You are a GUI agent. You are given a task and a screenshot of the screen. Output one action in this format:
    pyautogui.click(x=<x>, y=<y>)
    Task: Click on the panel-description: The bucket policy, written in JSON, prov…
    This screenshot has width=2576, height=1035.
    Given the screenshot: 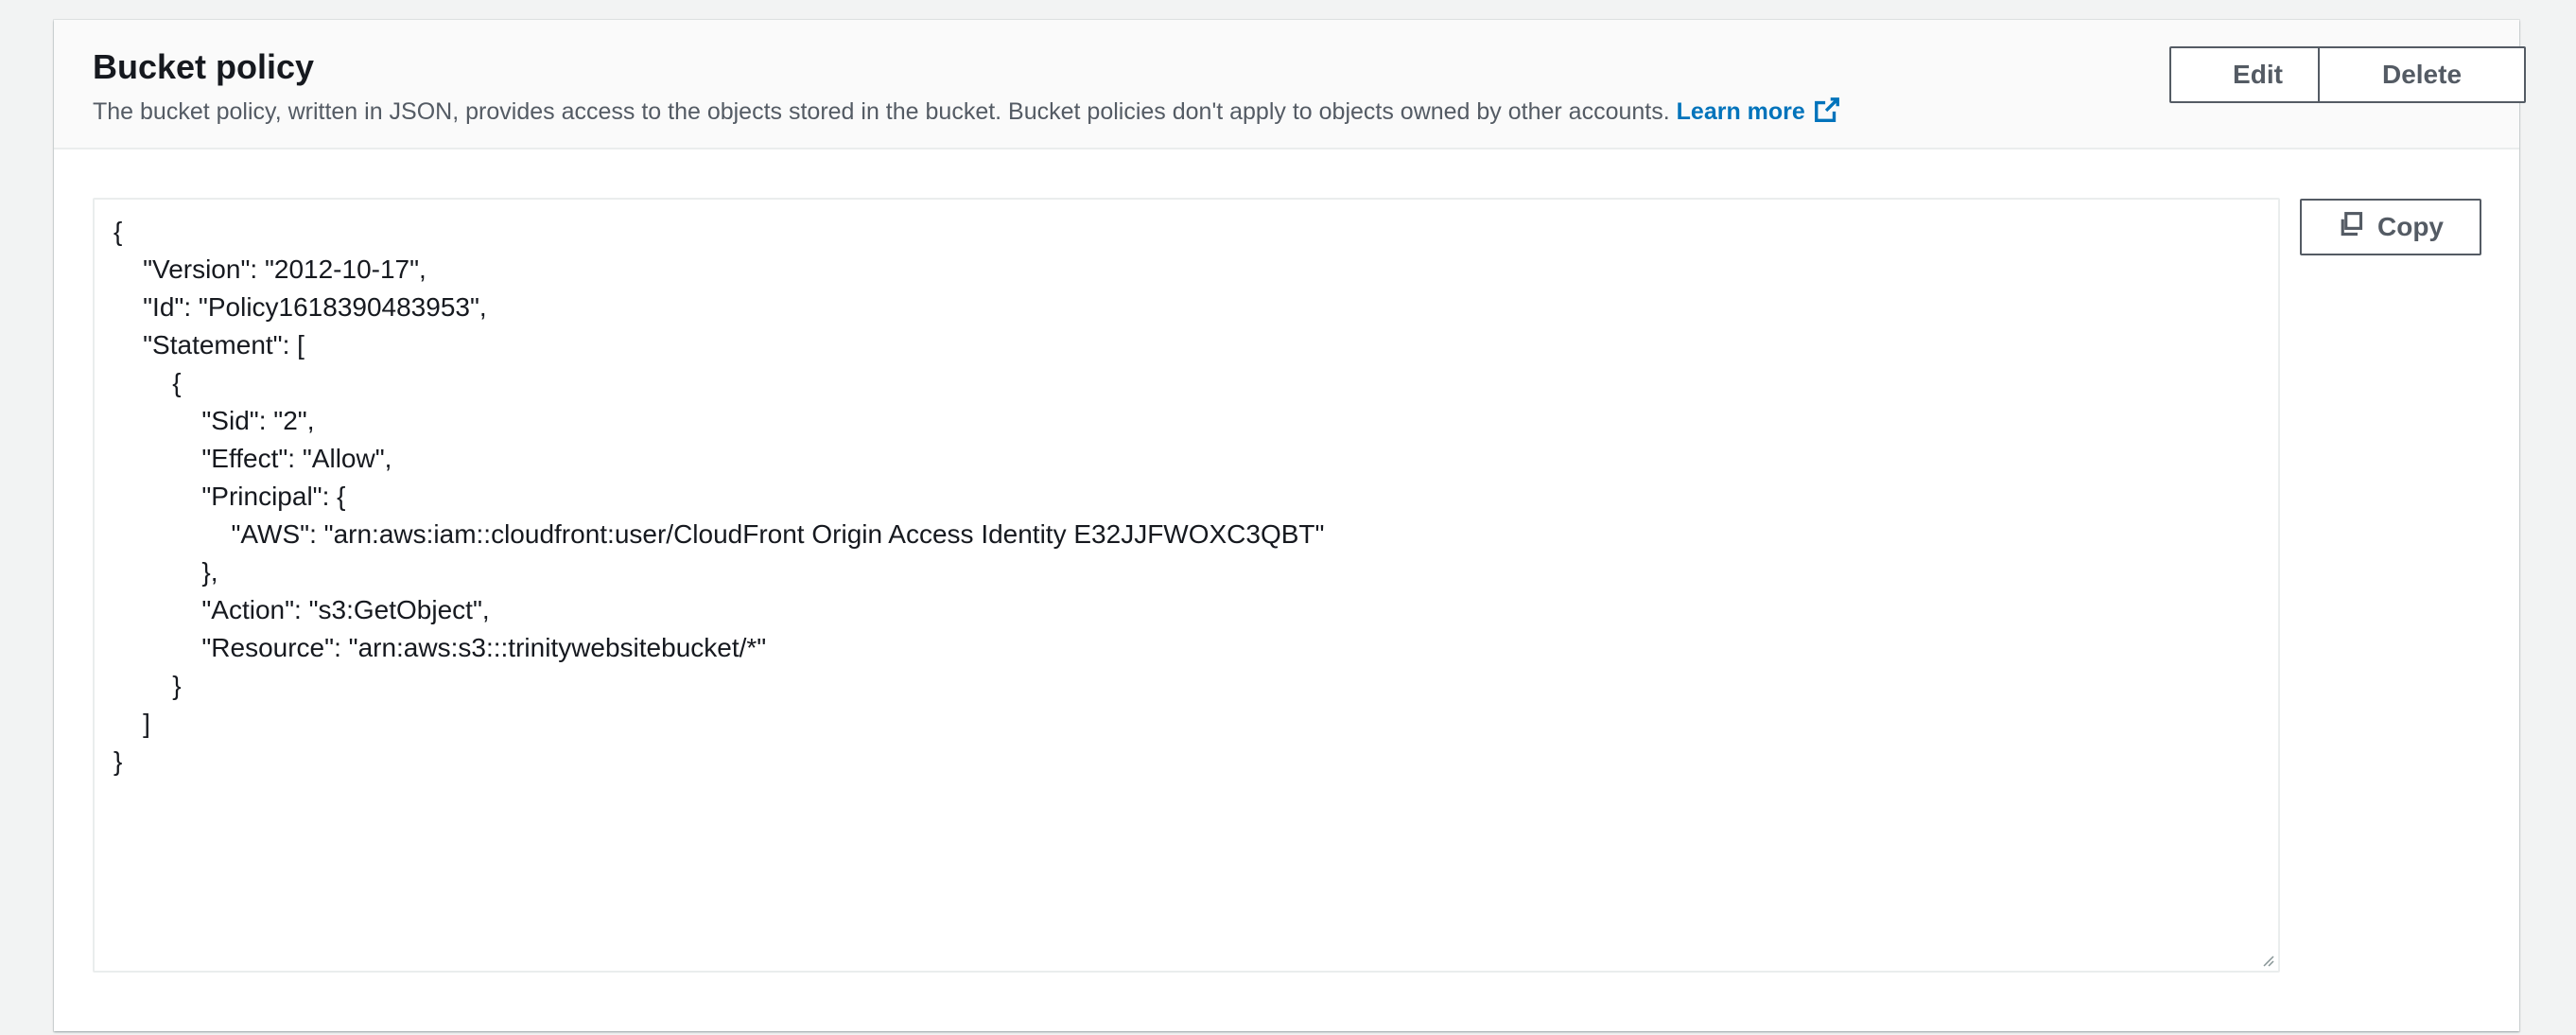 What is the action you would take?
    pyautogui.click(x=967, y=114)
    